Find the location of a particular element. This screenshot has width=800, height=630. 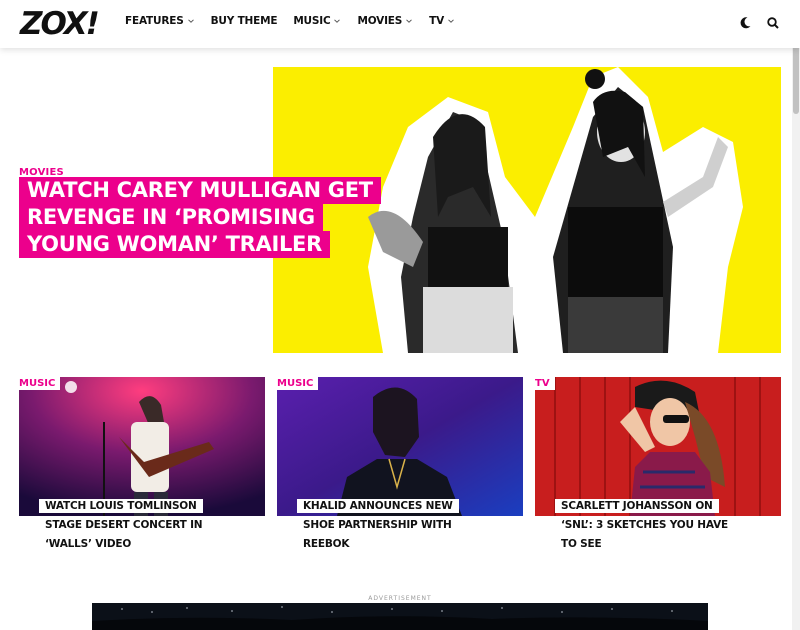

site-header: ZOX! FEATURES BUY THEME MUSIC MOVIES TV is located at coordinates (400, 24).